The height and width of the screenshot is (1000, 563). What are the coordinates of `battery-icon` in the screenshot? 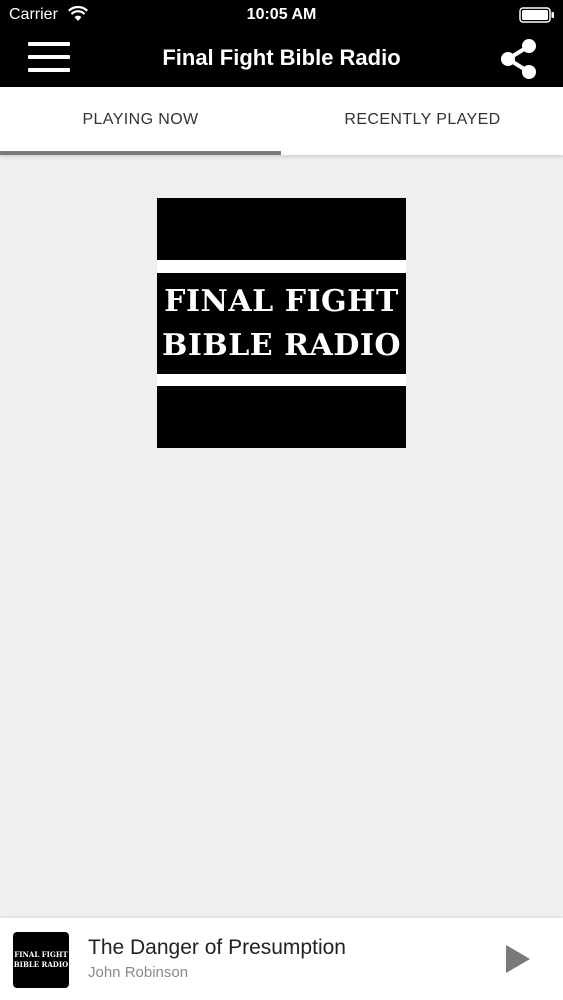 It's located at (536, 15).